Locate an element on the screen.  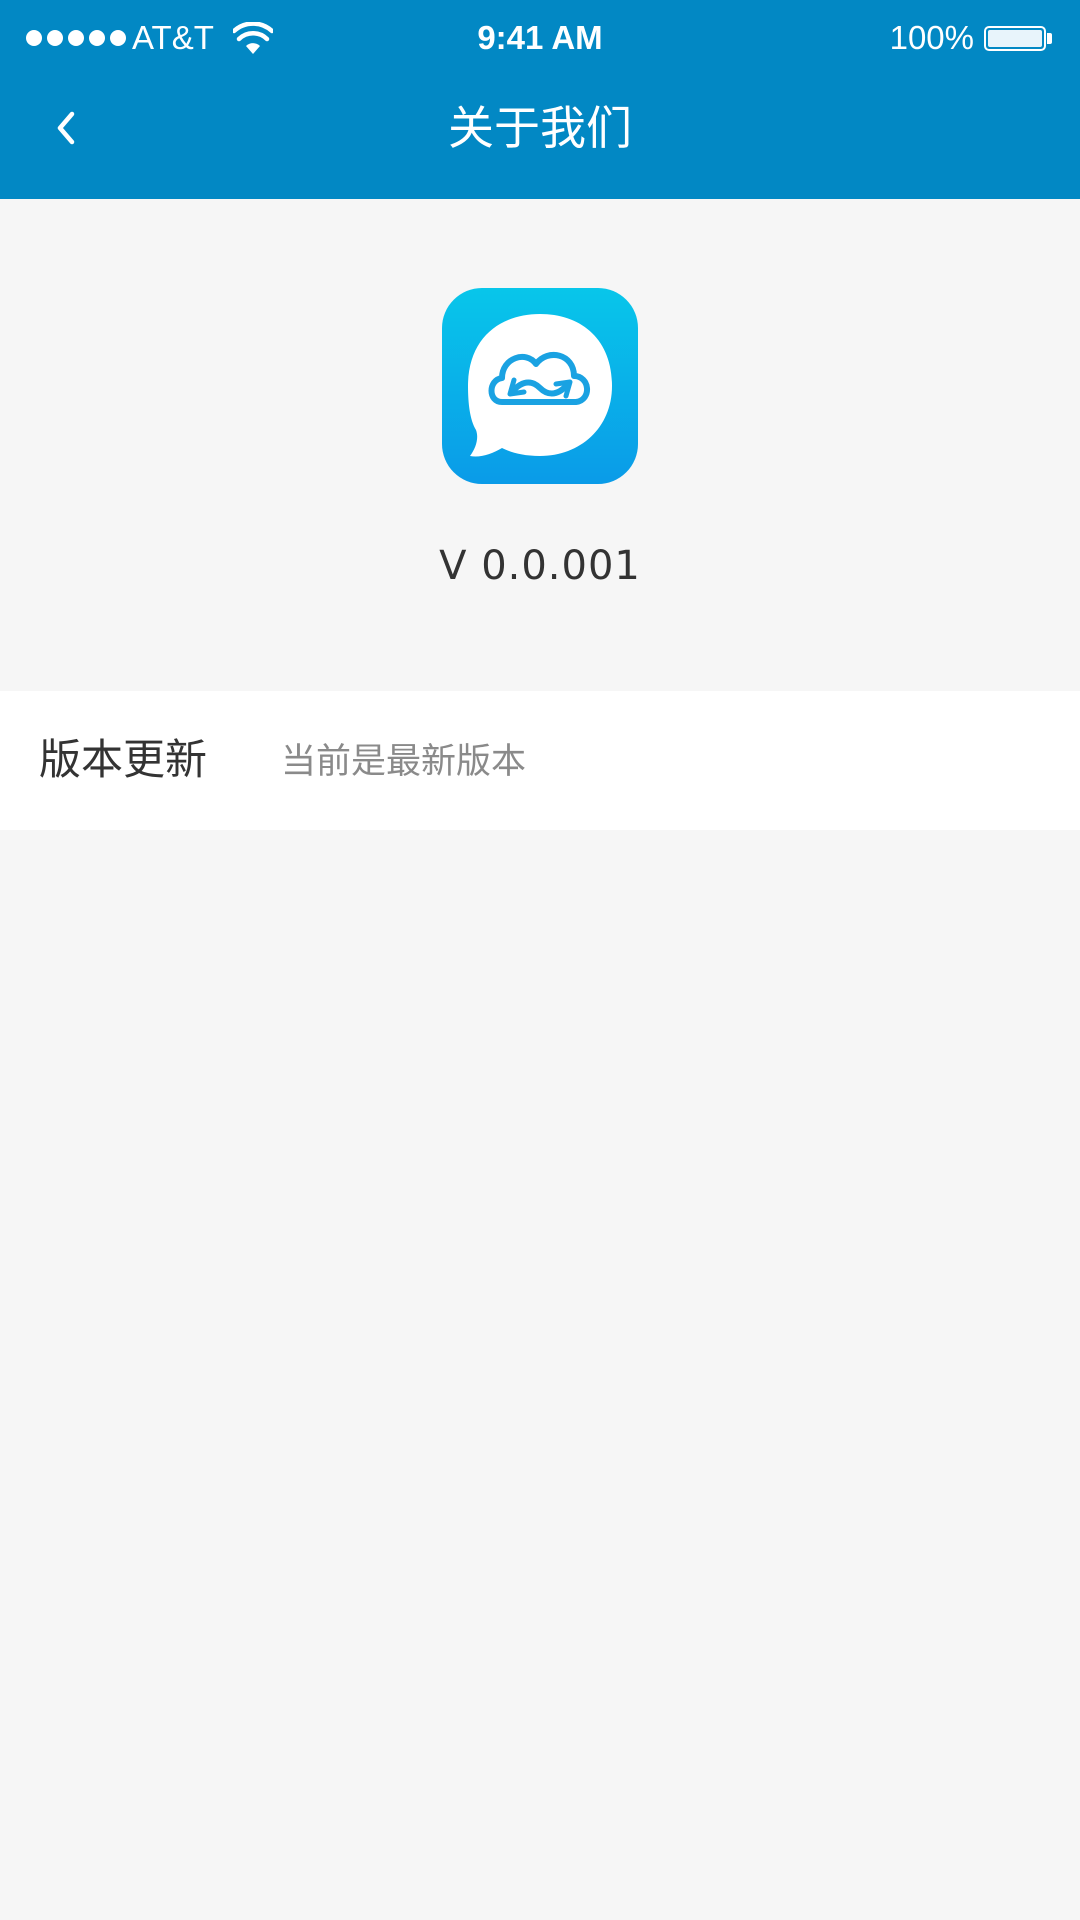
battery-percentage: 100% is located at coordinates (931, 37).